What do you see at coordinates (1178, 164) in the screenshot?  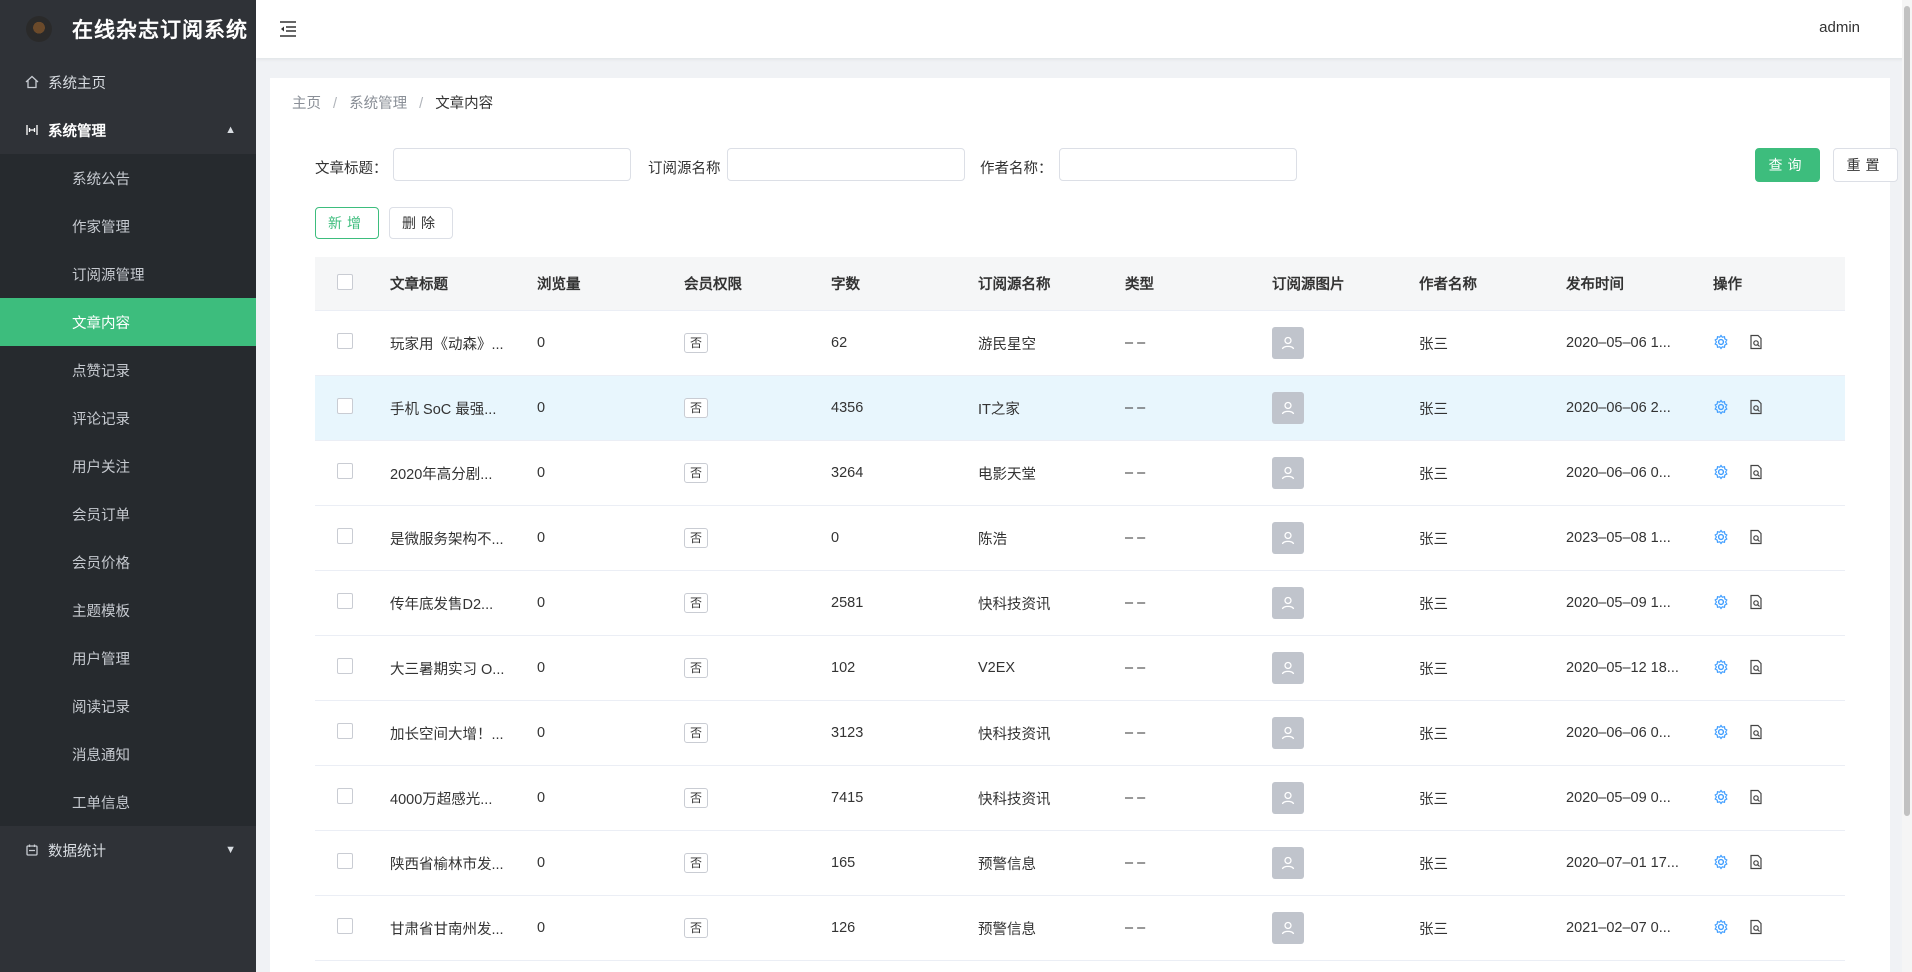 I see `author-input` at bounding box center [1178, 164].